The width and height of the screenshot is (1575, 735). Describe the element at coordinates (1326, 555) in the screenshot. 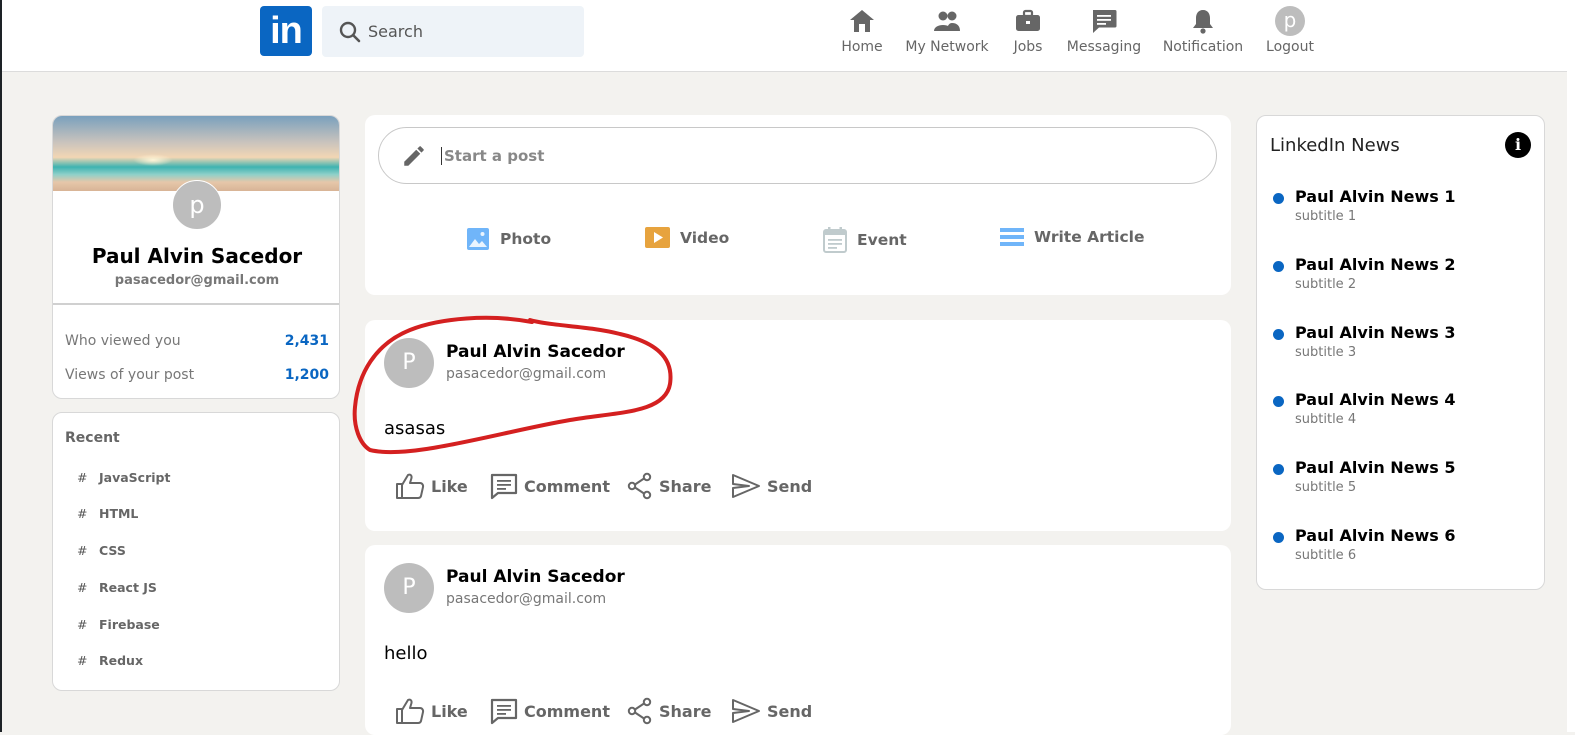

I see `news-subtitle: subtitle 6` at that location.